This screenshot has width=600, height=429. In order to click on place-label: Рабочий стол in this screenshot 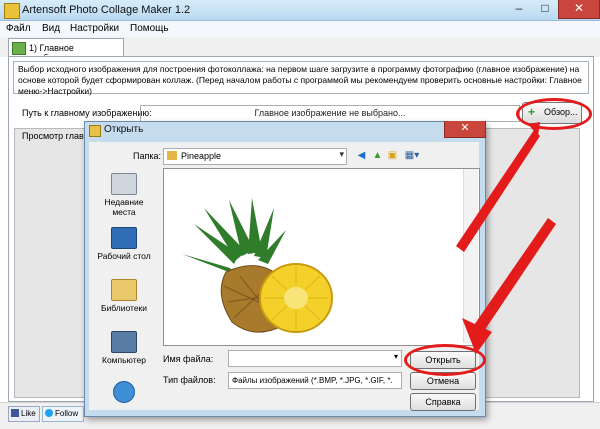, I will do `click(124, 256)`.